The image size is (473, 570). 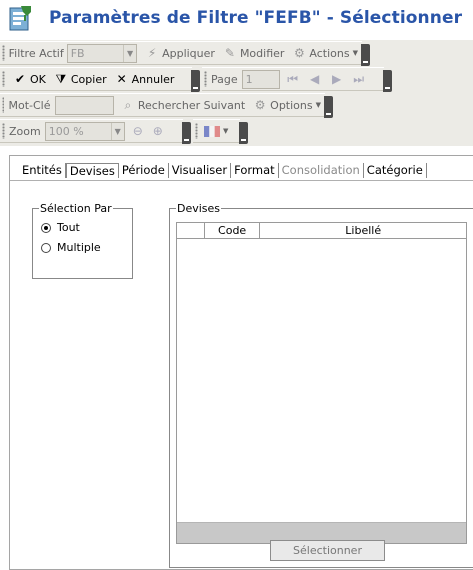 I want to click on modify-button: ✎ Modifier, so click(x=253, y=53).